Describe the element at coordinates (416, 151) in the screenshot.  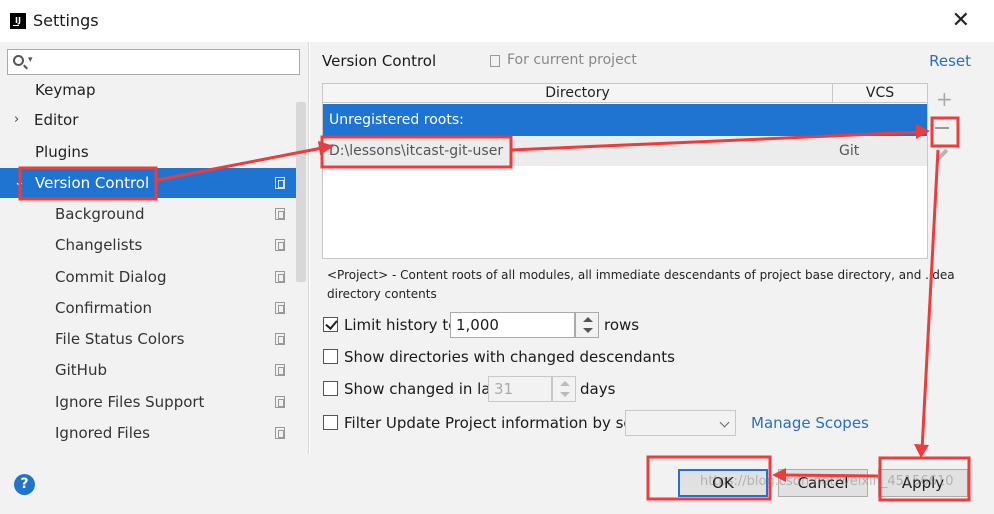
I see `directory-cell: D:\lessons\itcast-git-user` at that location.